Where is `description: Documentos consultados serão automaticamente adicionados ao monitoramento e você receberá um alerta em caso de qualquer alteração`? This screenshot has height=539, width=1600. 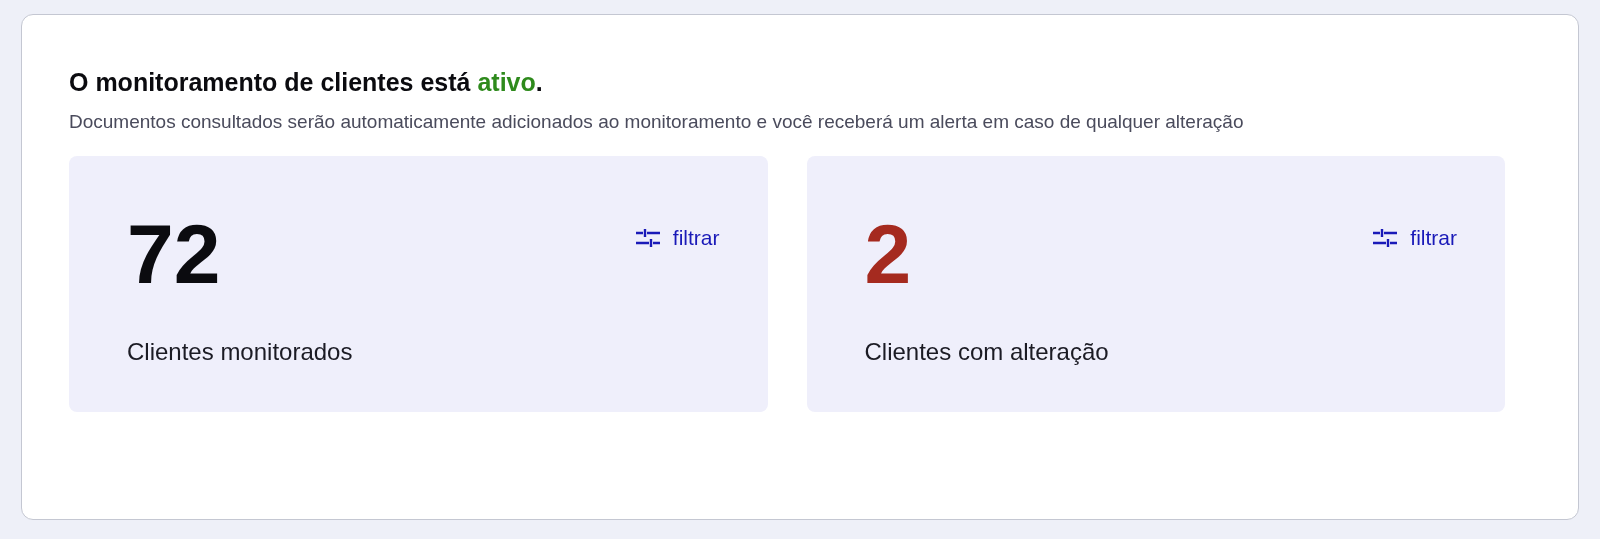
description: Documentos consultados serão automaticamente adicionados ao monitoramento e você receberá um alerta em caso de qualquer alteração is located at coordinates (657, 122).